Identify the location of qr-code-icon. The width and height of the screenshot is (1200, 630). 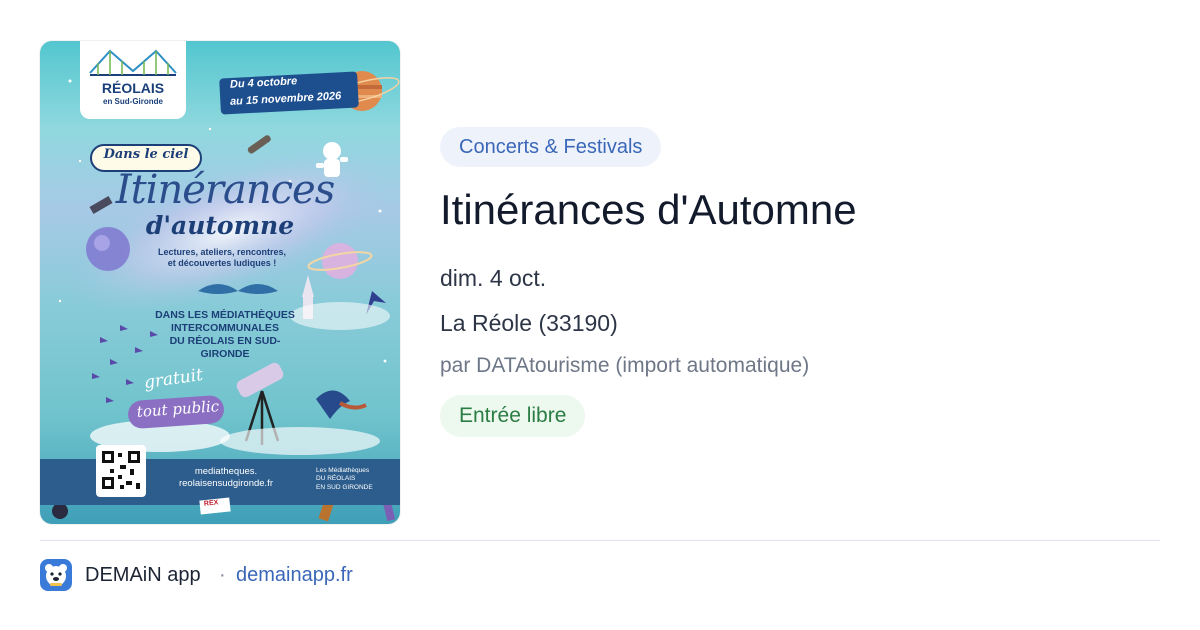
(121, 471).